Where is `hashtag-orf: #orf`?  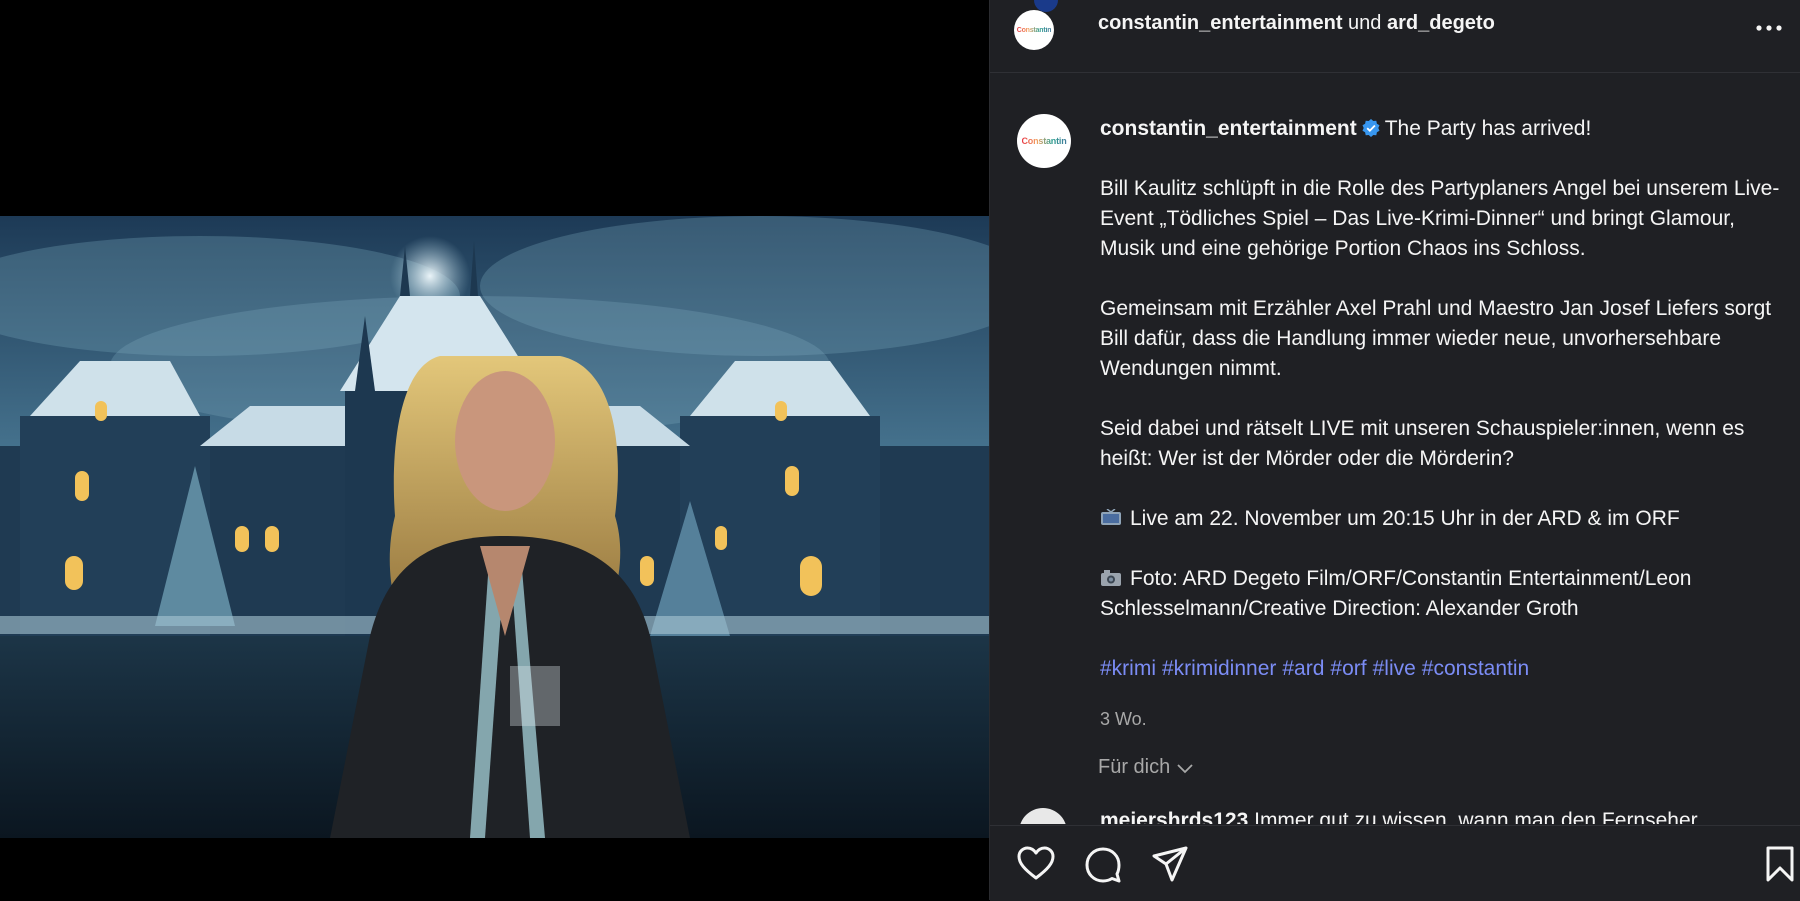
hashtag-orf: #orf is located at coordinates (1348, 668).